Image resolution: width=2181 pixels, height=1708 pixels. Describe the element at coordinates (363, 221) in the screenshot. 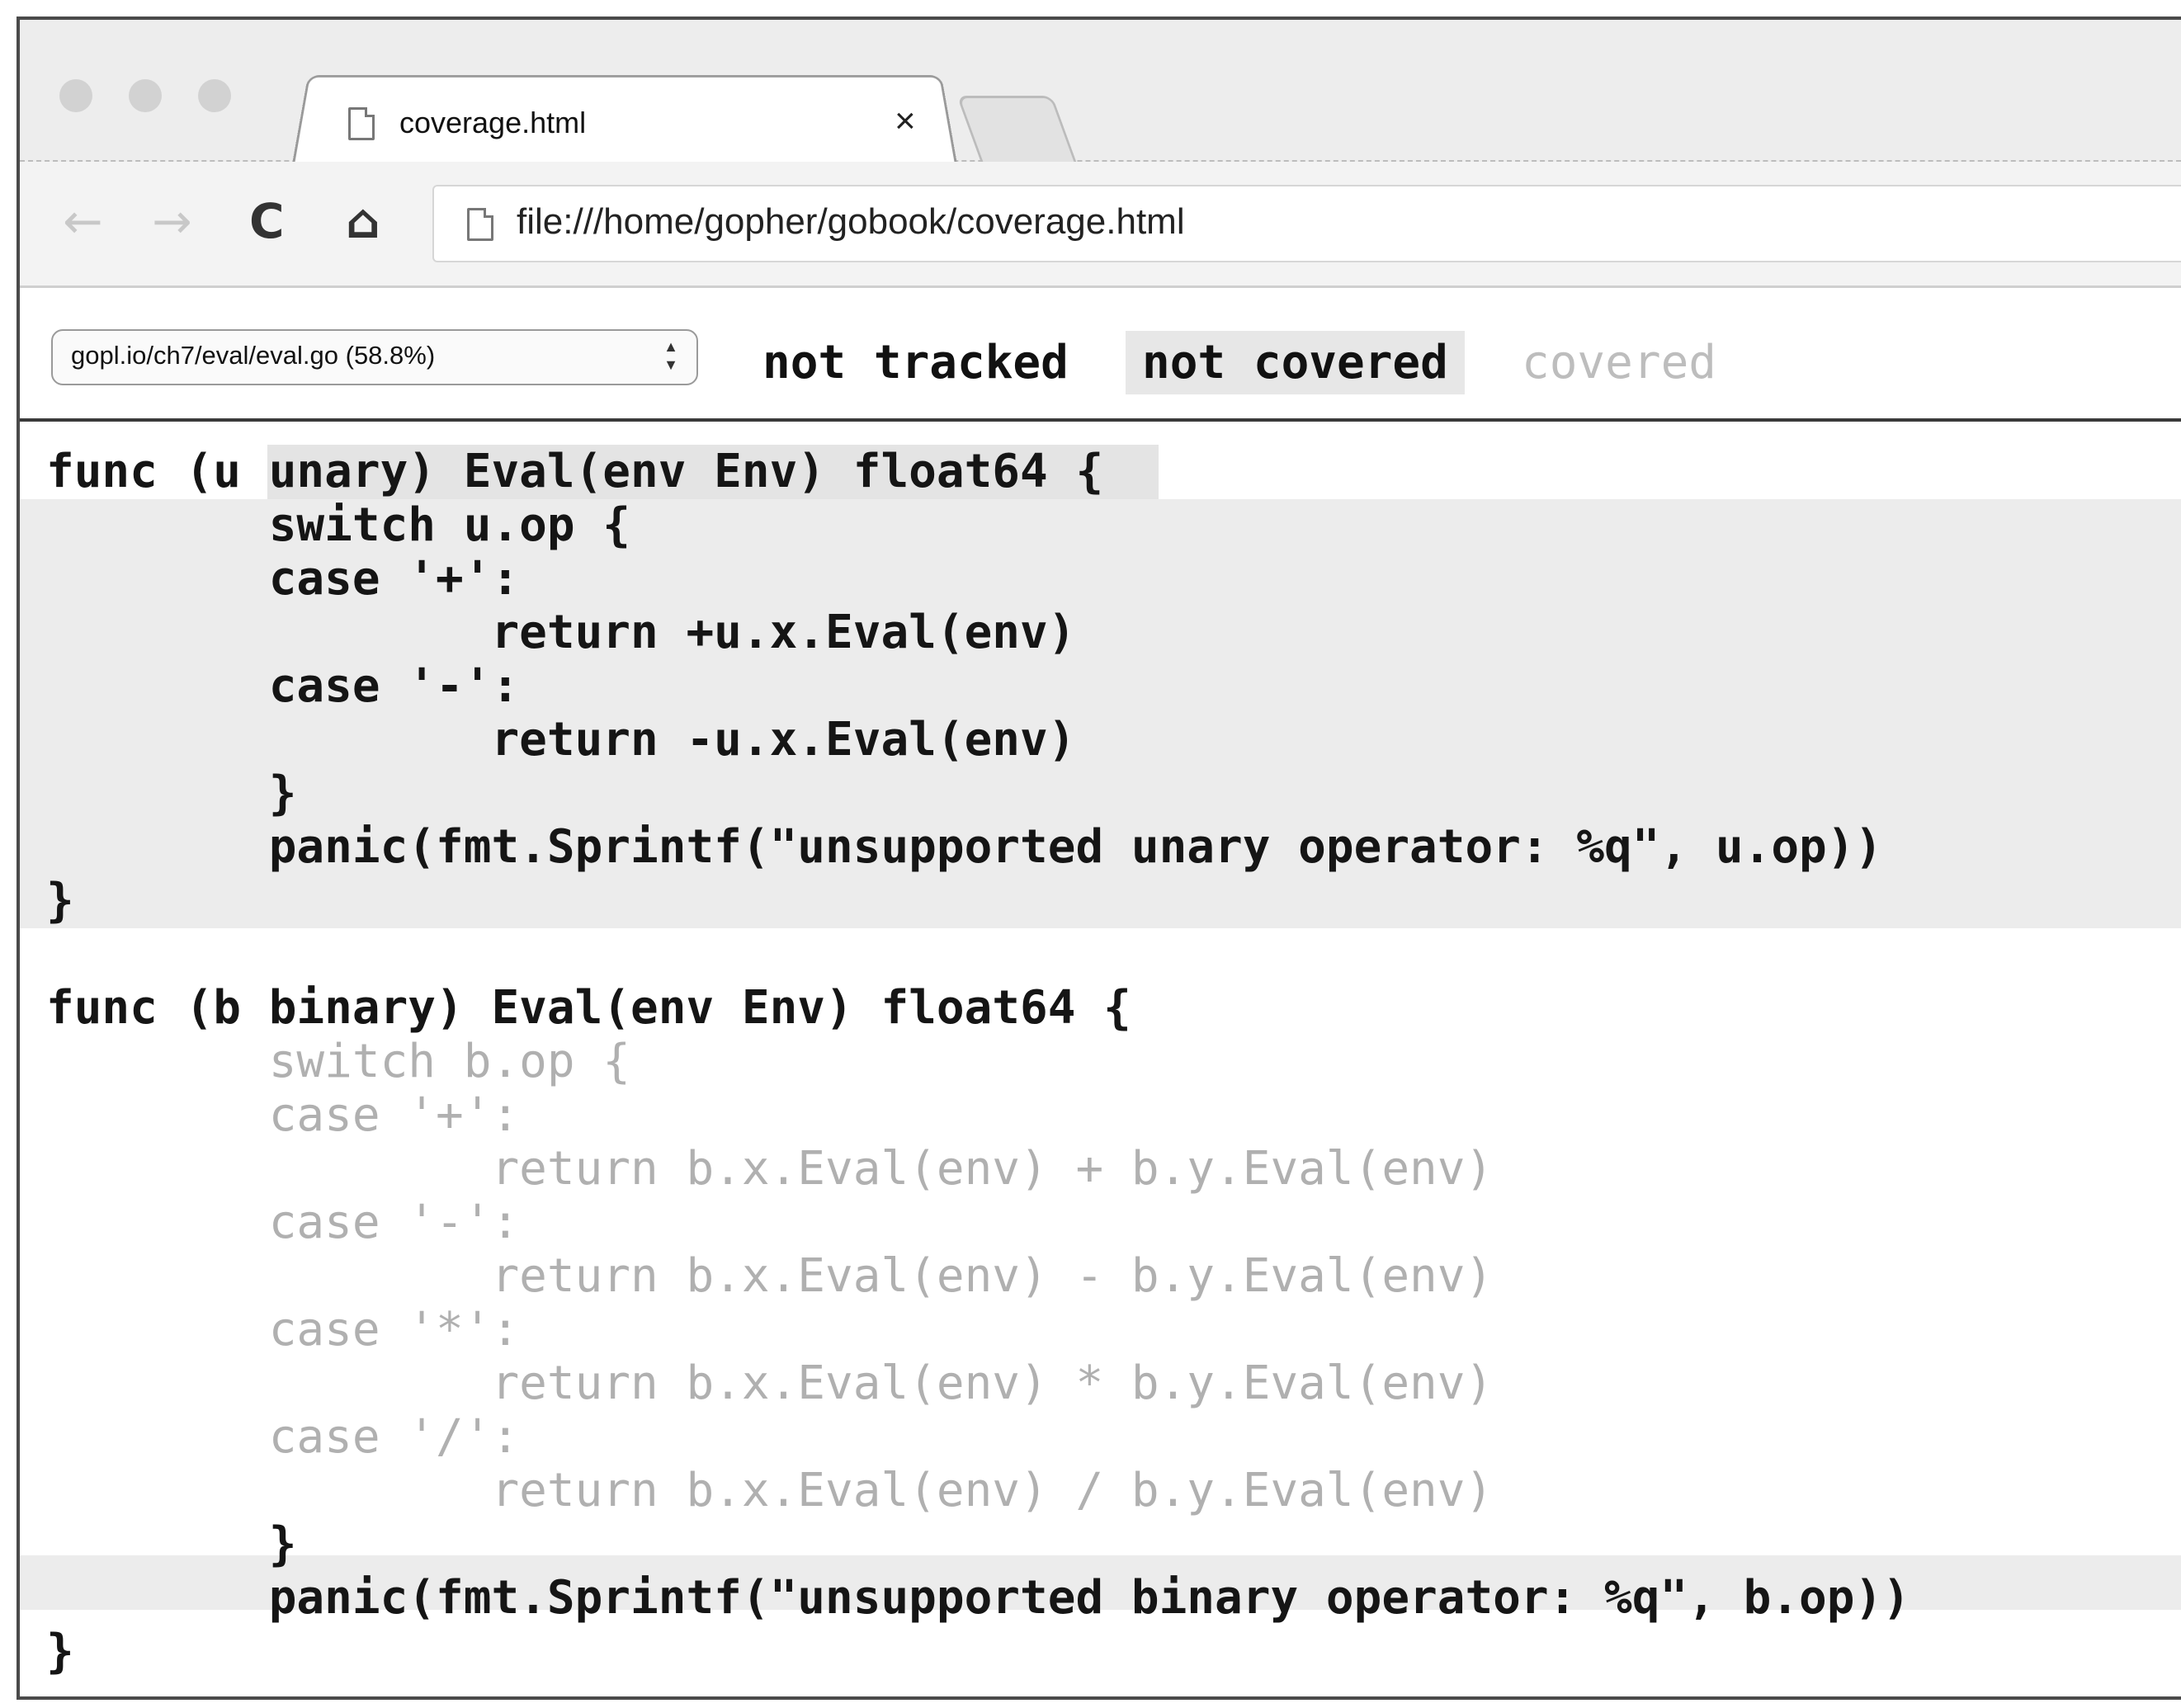

I see `home-icon: ⌂` at that location.